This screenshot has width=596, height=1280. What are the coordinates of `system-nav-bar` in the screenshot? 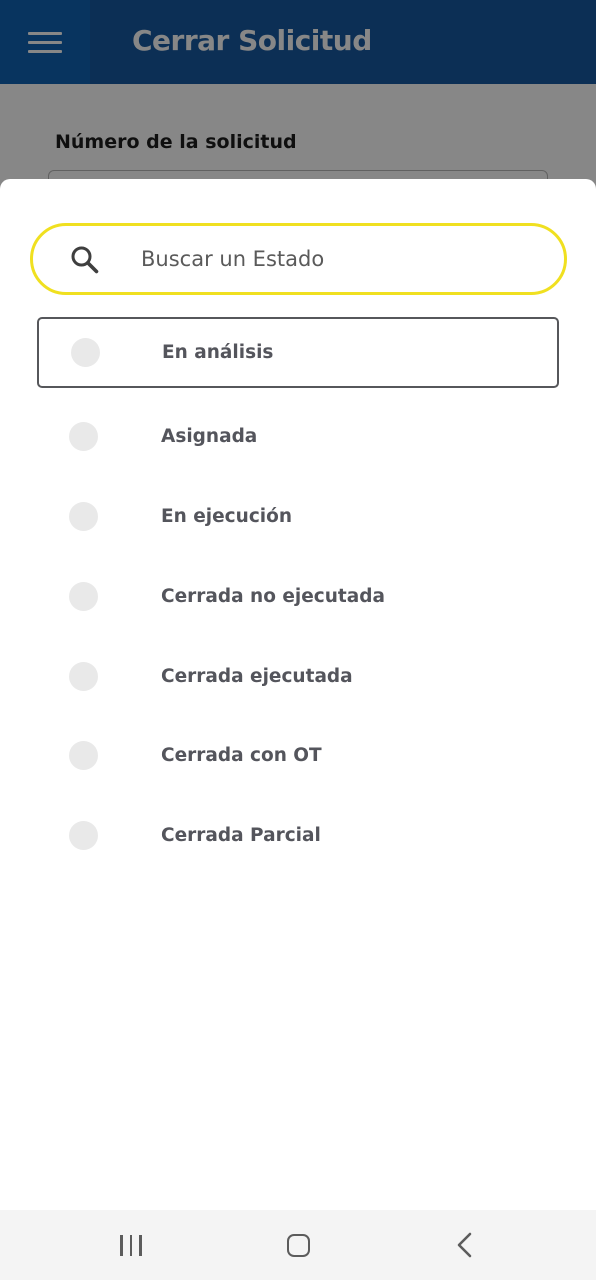 It's located at (298, 1245).